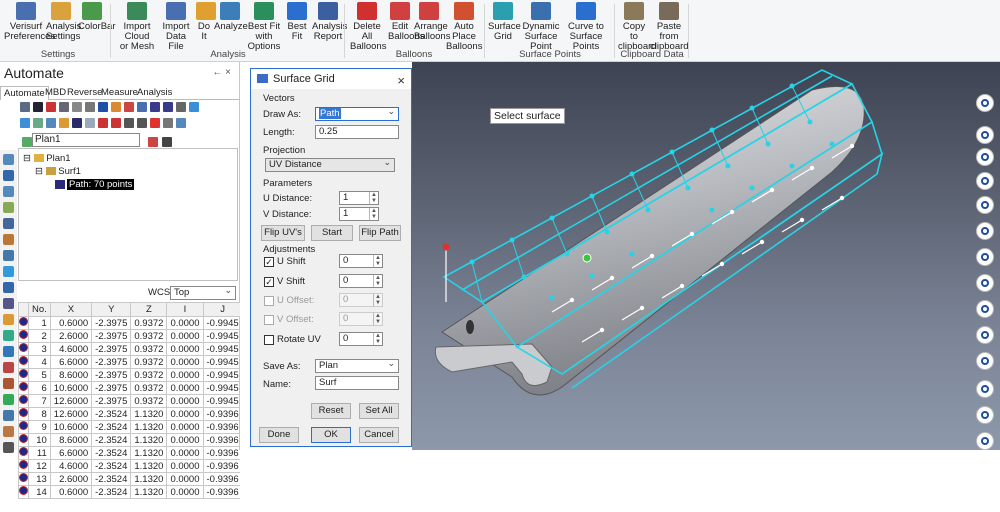 This screenshot has width=1000, height=512. I want to click on table-row: 132.6000-2.35241.13200.0000-0.93960.3423, so click(129, 479).